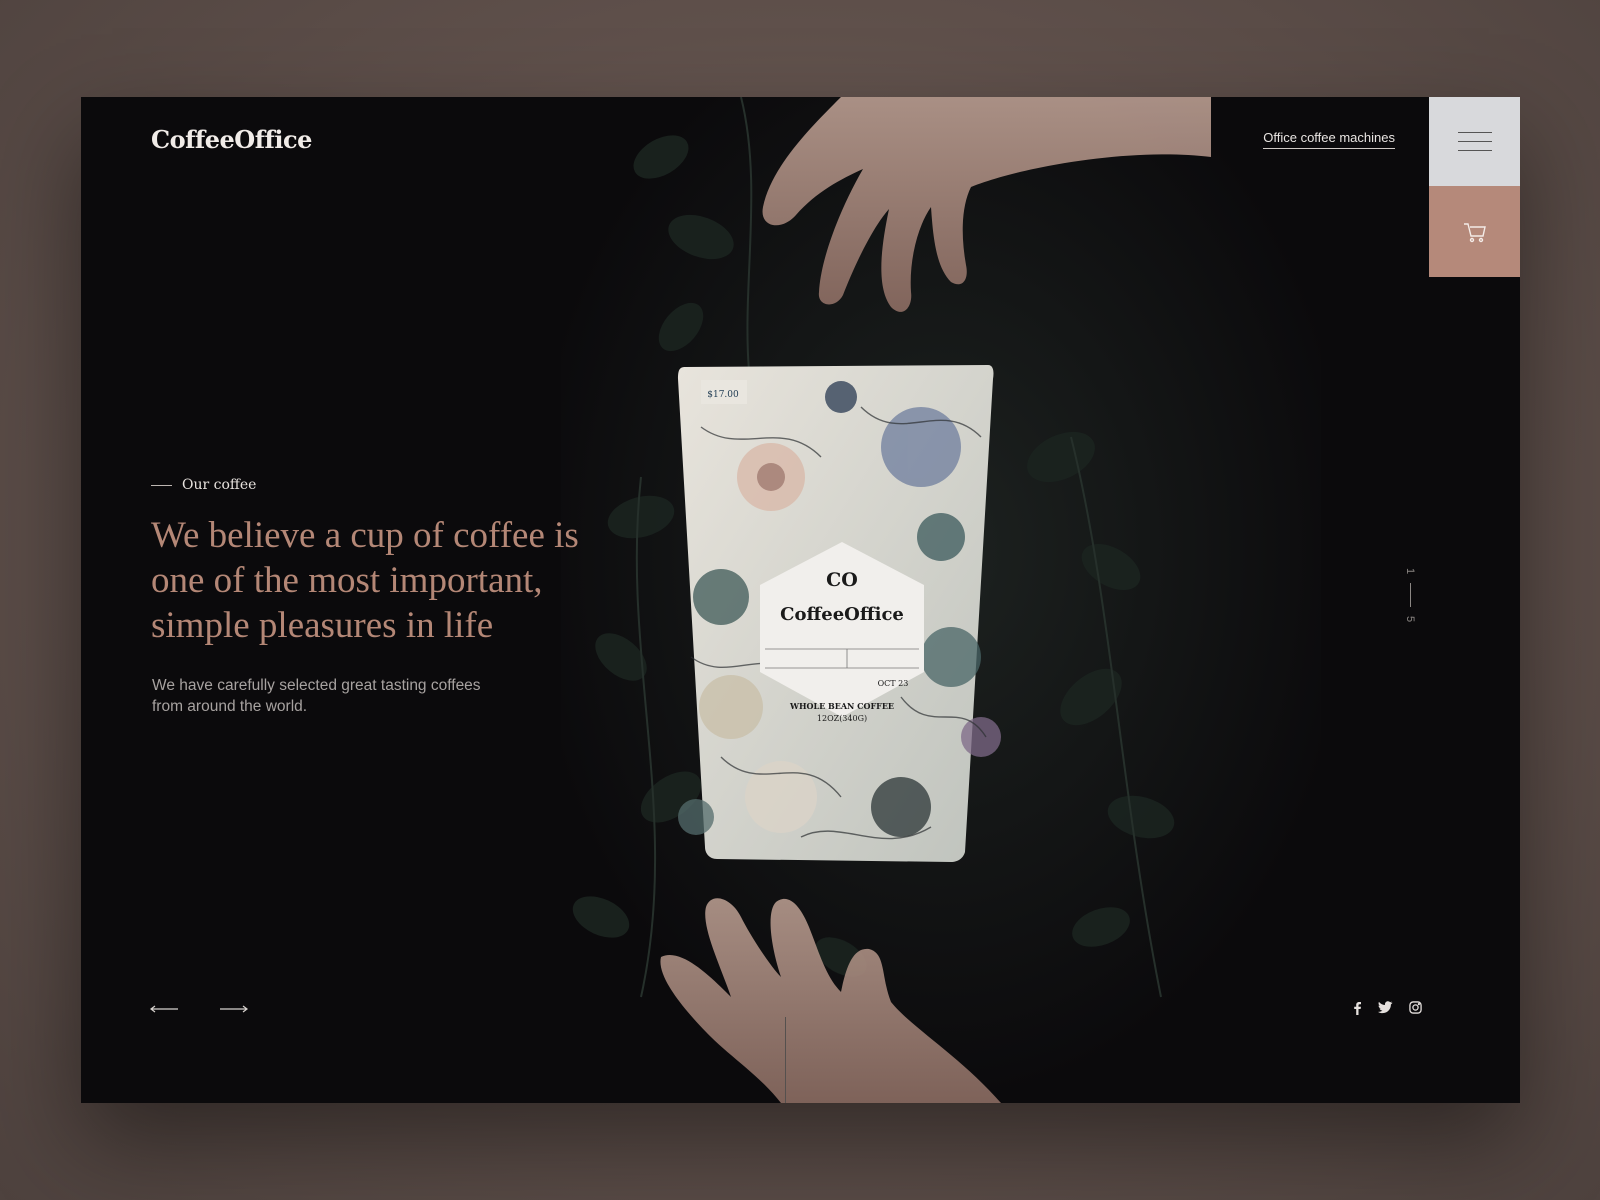 The image size is (1600, 1200). What do you see at coordinates (842, 614) in the screenshot?
I see `package-brand: CoffeeOffice` at bounding box center [842, 614].